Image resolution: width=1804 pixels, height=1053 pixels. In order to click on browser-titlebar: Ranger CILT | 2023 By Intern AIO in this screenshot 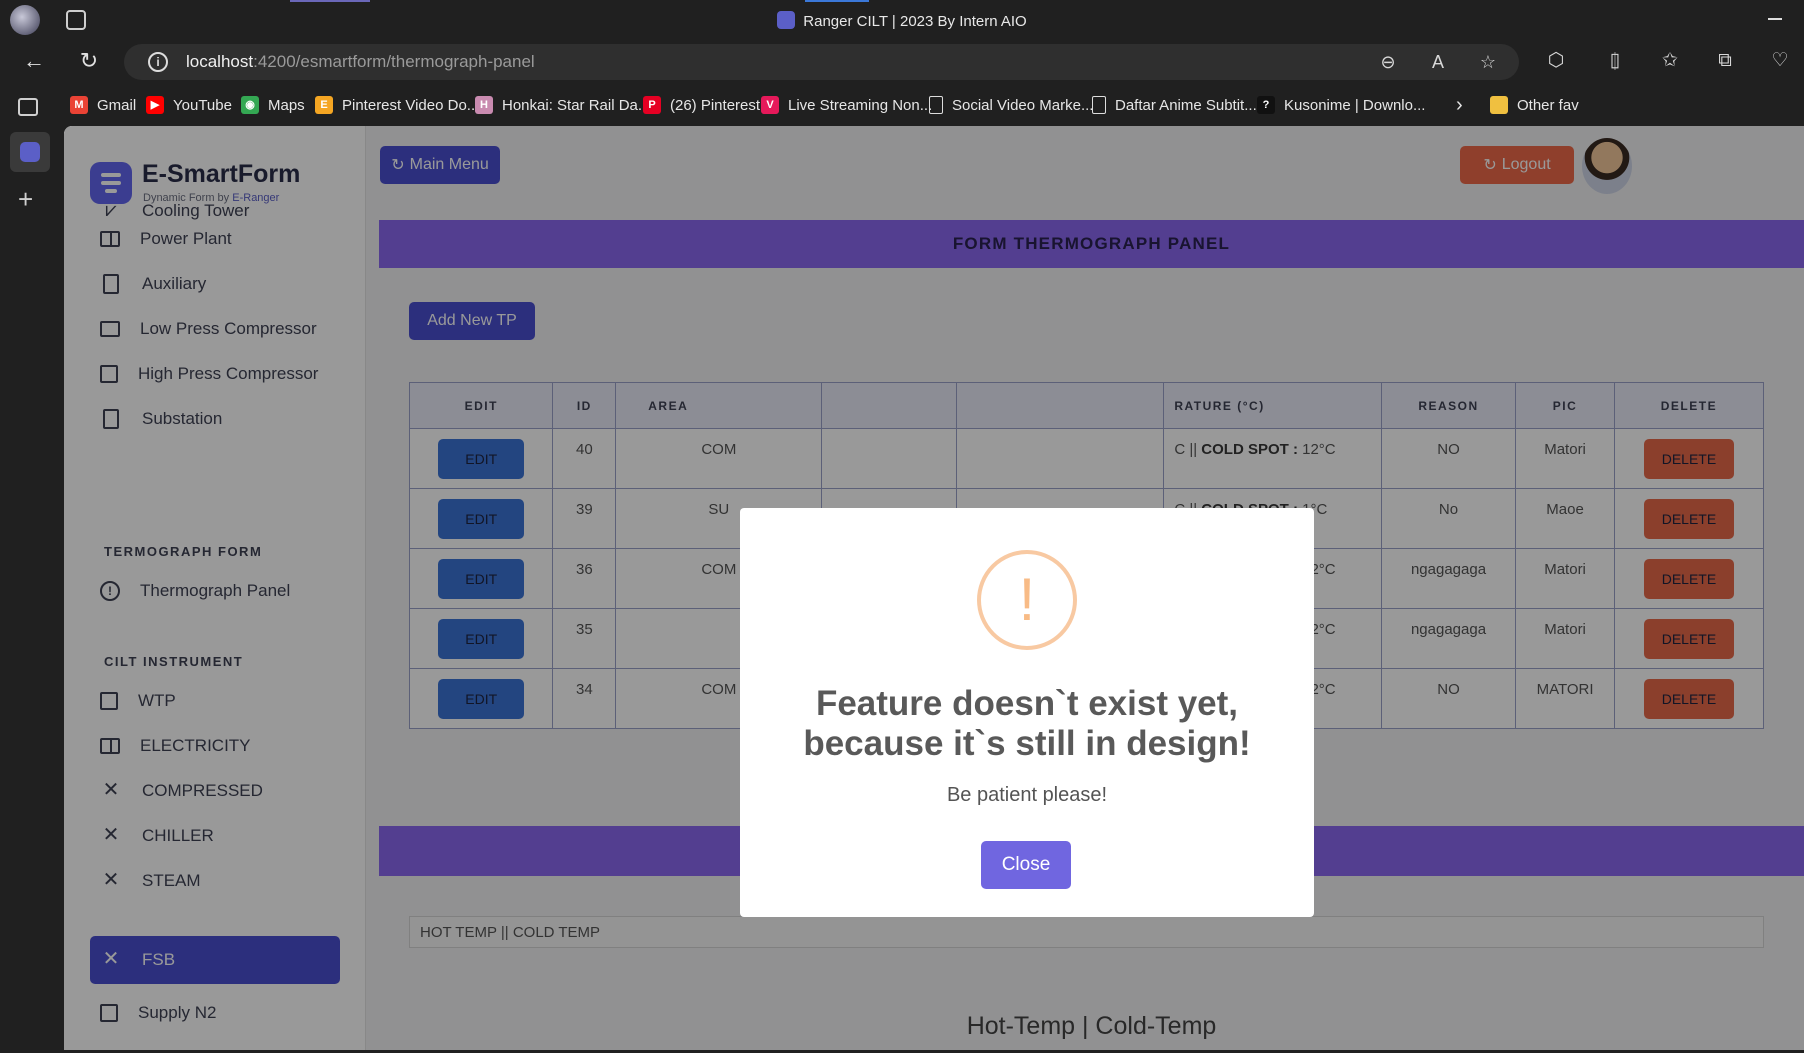, I will do `click(902, 20)`.